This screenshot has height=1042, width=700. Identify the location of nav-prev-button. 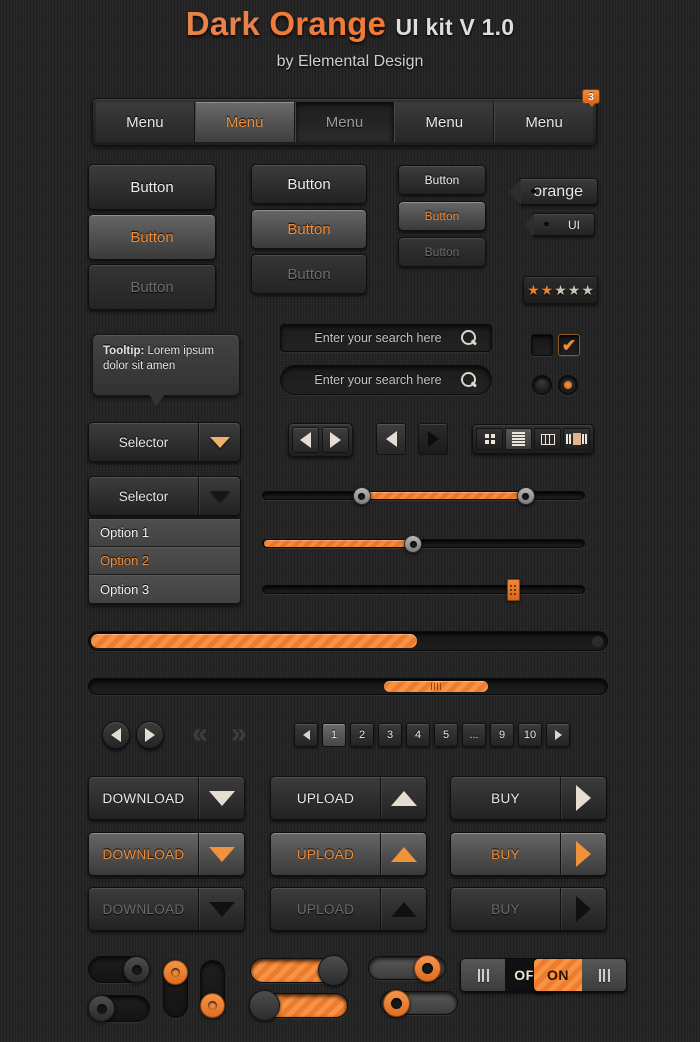
(305, 440).